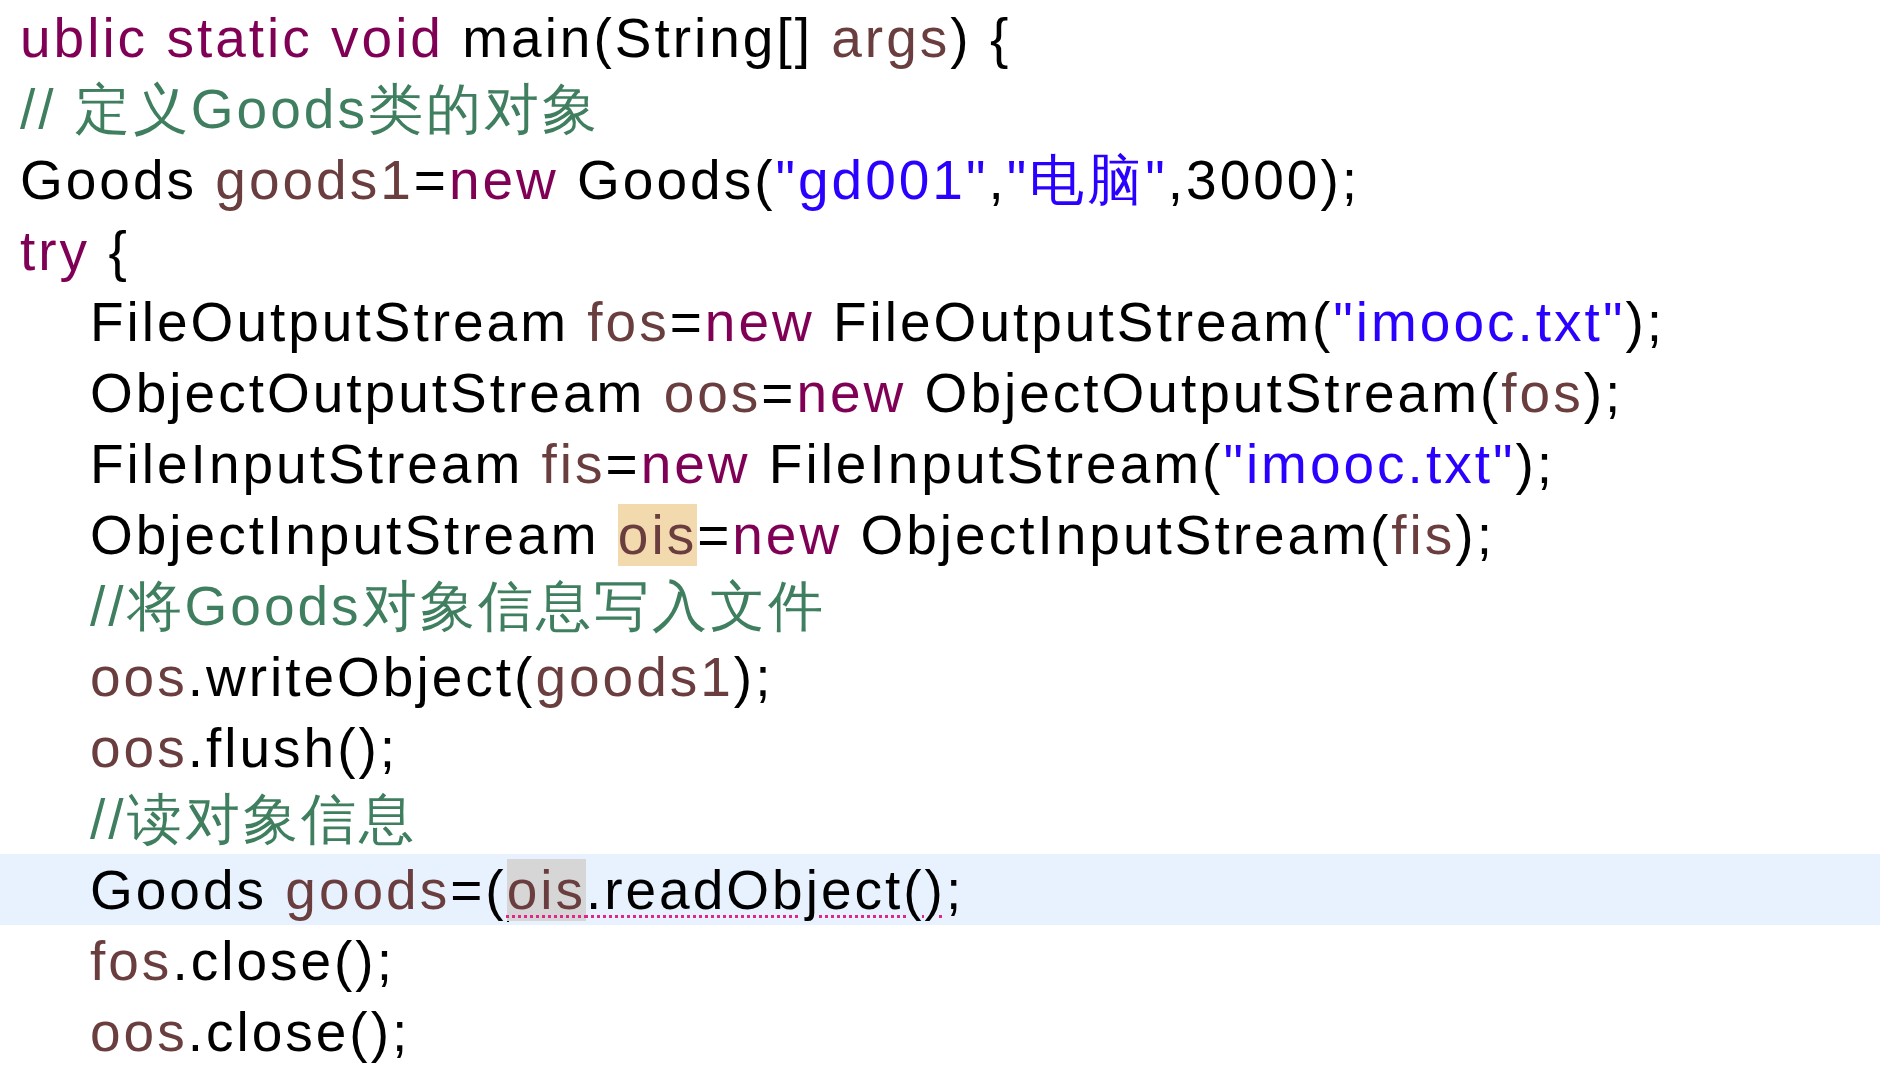  I want to click on code-line: //将Goods对象信息写入文件, so click(458, 606).